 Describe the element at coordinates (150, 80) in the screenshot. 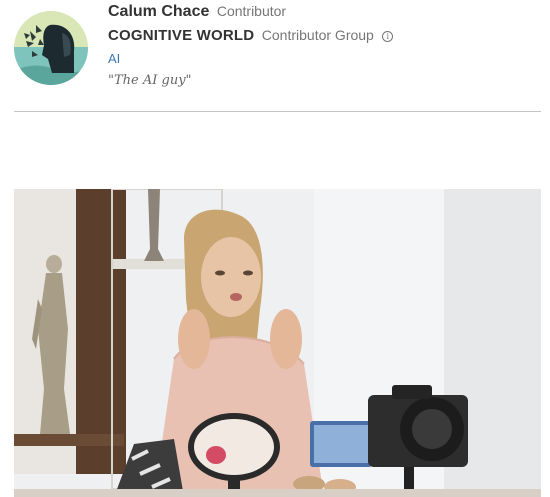

I see `author-tagline: "The AI guy"` at that location.